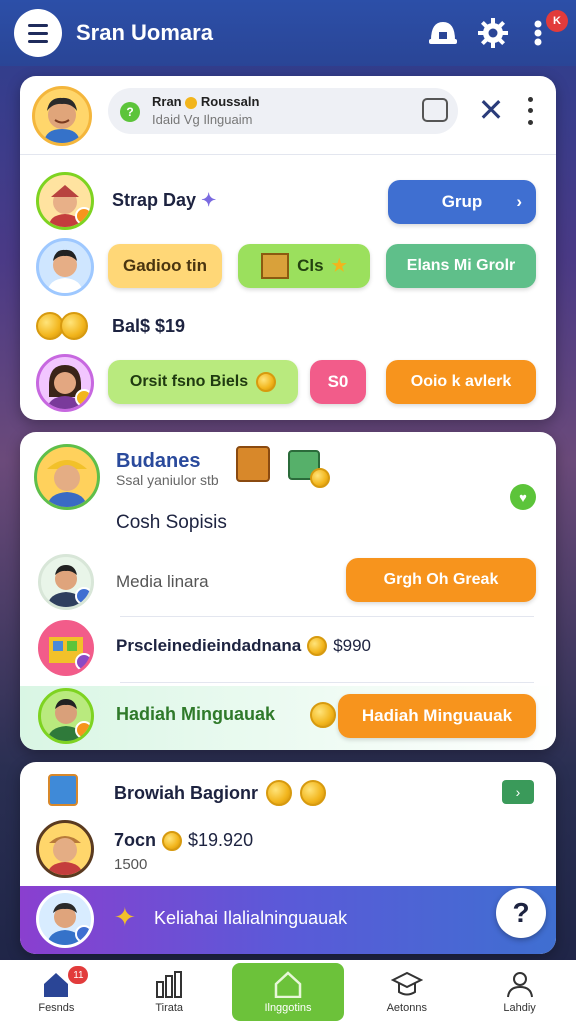 Image resolution: width=576 pixels, height=1024 pixels. What do you see at coordinates (66, 716) in the screenshot?
I see `hadiah-avatar` at bounding box center [66, 716].